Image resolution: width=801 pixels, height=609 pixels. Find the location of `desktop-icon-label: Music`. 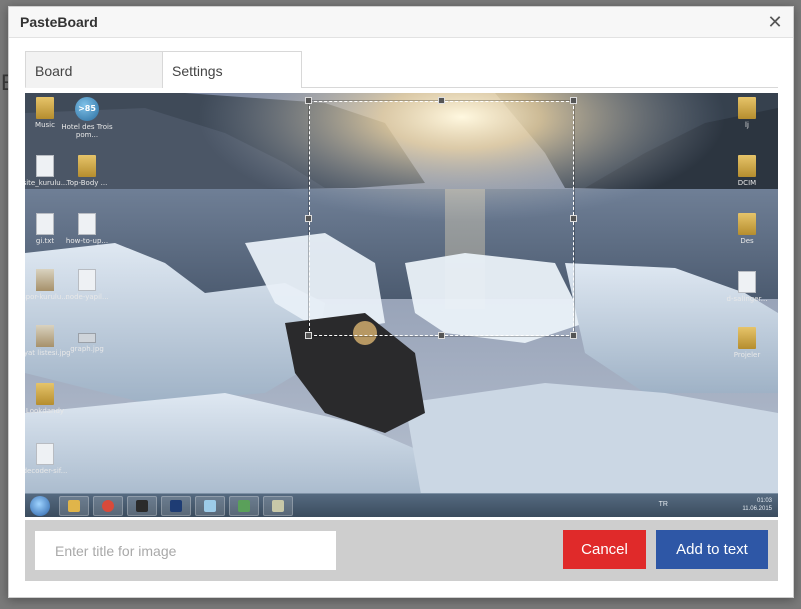

desktop-icon-label: Music is located at coordinates (45, 125).